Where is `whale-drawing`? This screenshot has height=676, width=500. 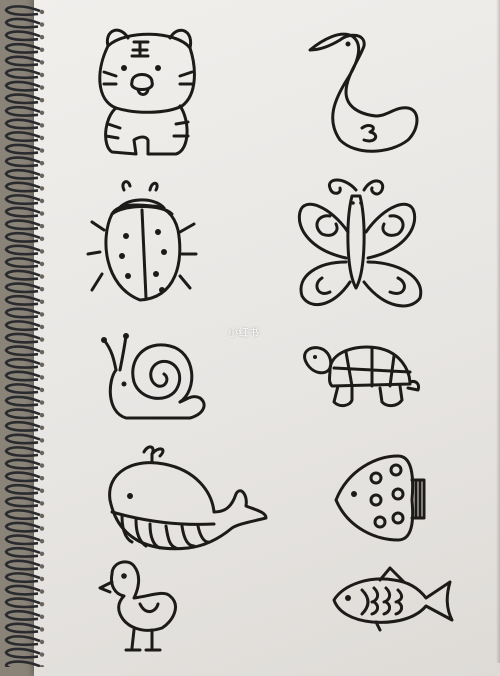 whale-drawing is located at coordinates (188, 498).